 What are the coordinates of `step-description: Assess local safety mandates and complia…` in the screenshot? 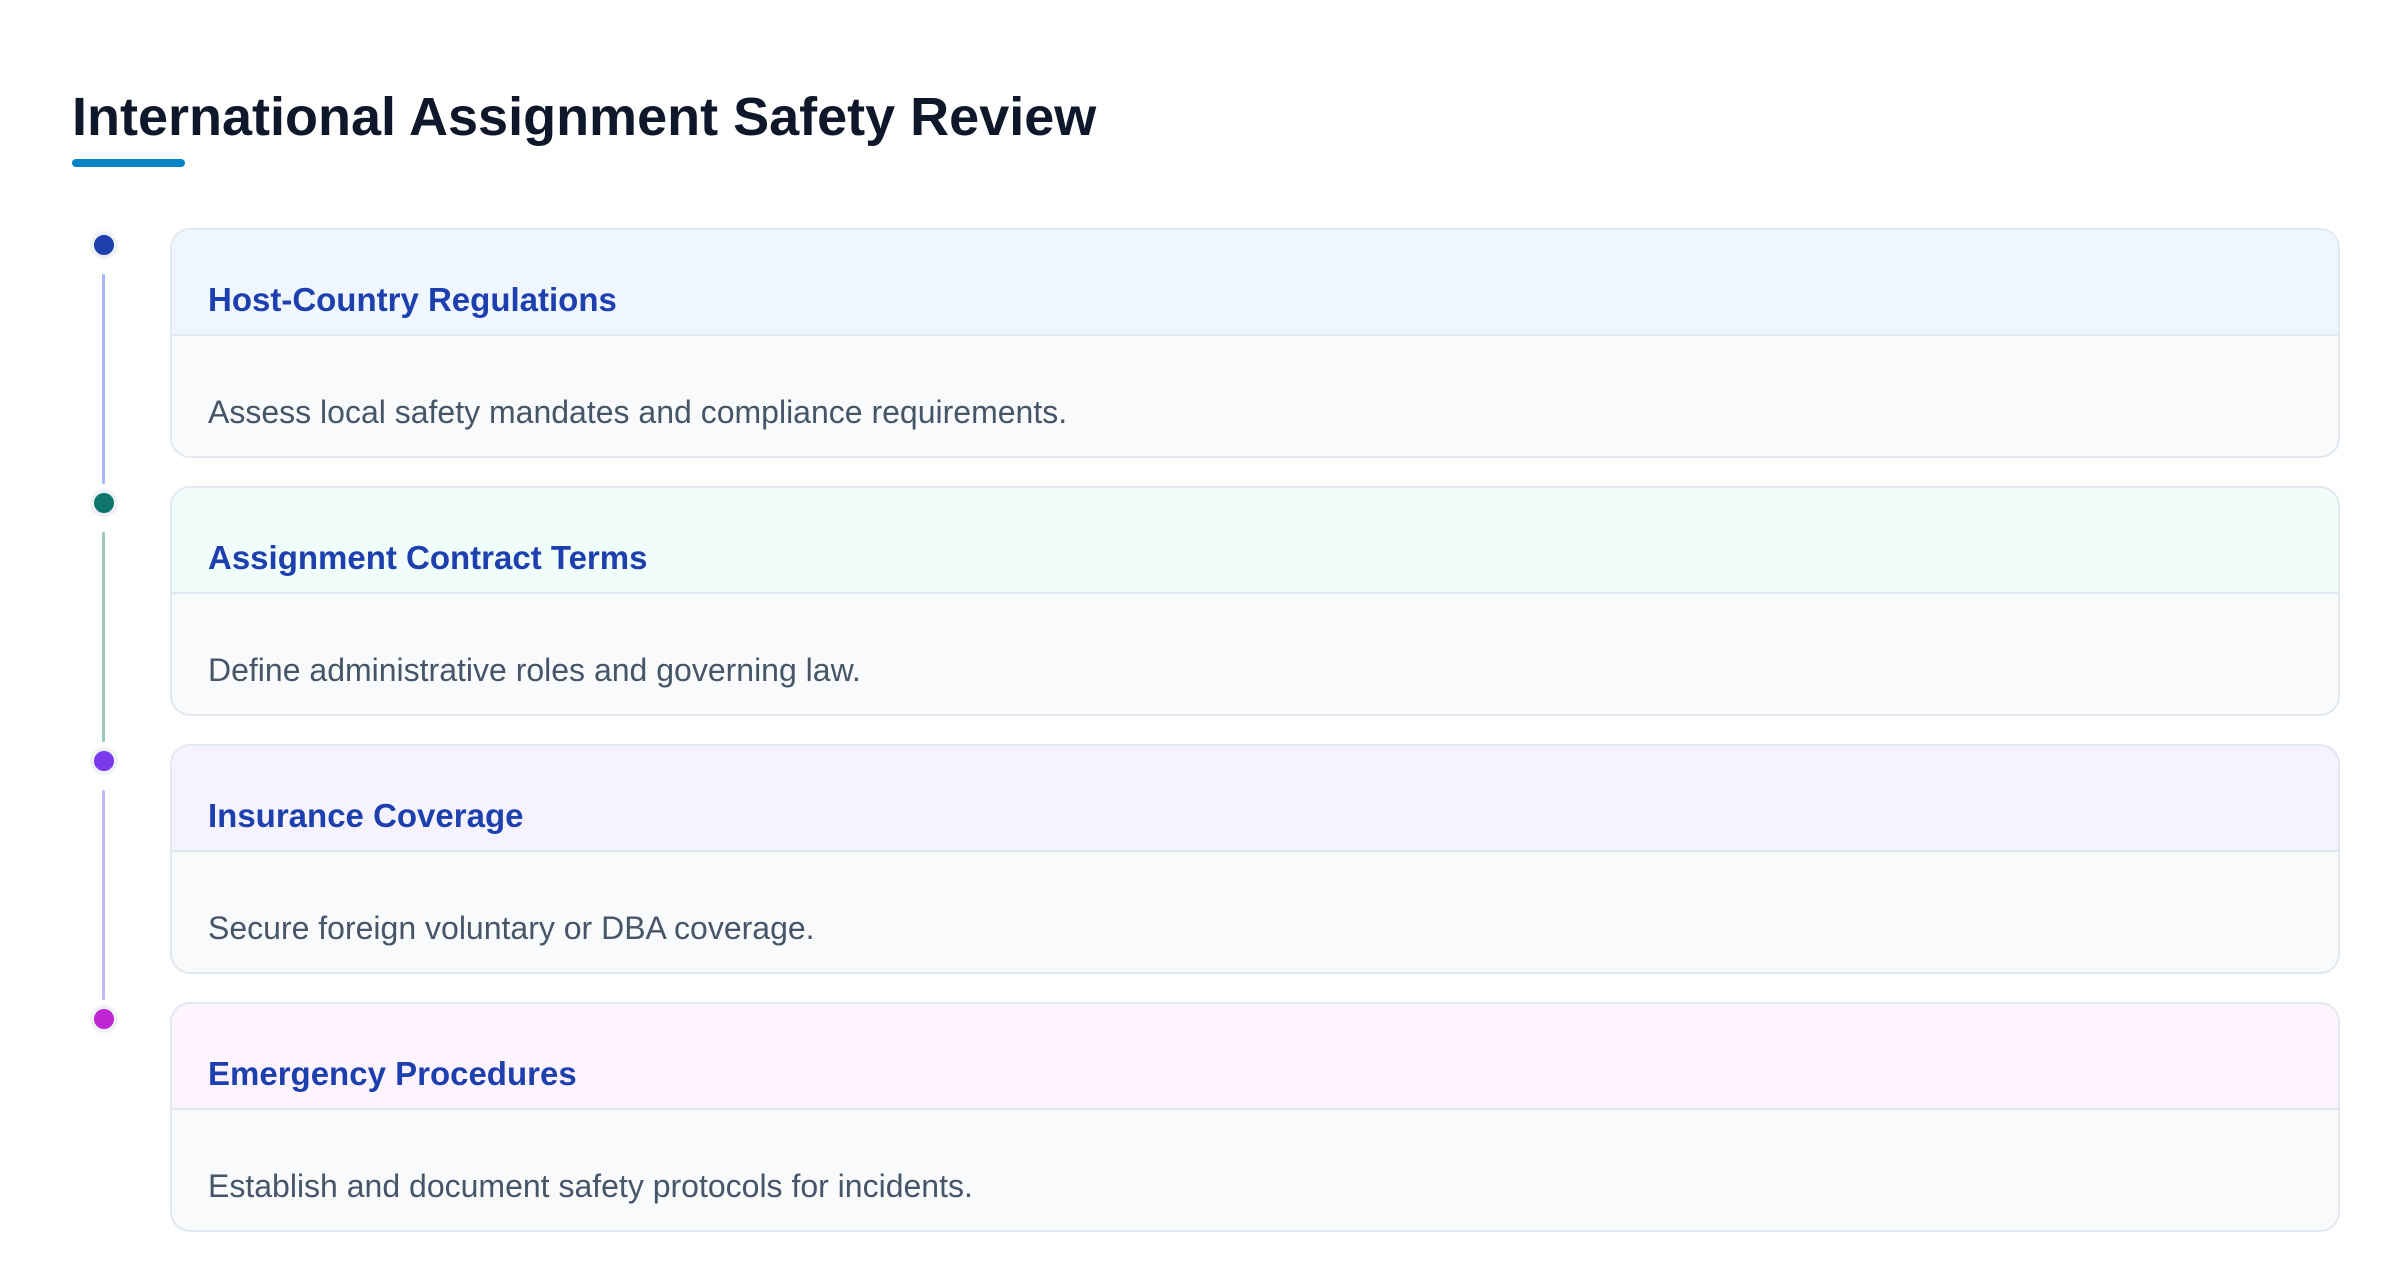 It's located at (638, 412).